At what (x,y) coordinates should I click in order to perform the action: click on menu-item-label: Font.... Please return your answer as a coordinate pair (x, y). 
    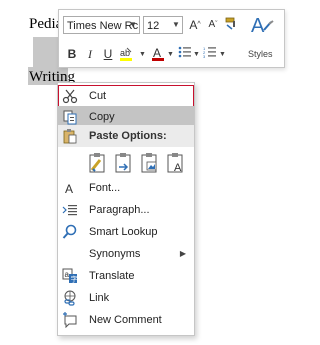
    Looking at the image, I should click on (105, 188).